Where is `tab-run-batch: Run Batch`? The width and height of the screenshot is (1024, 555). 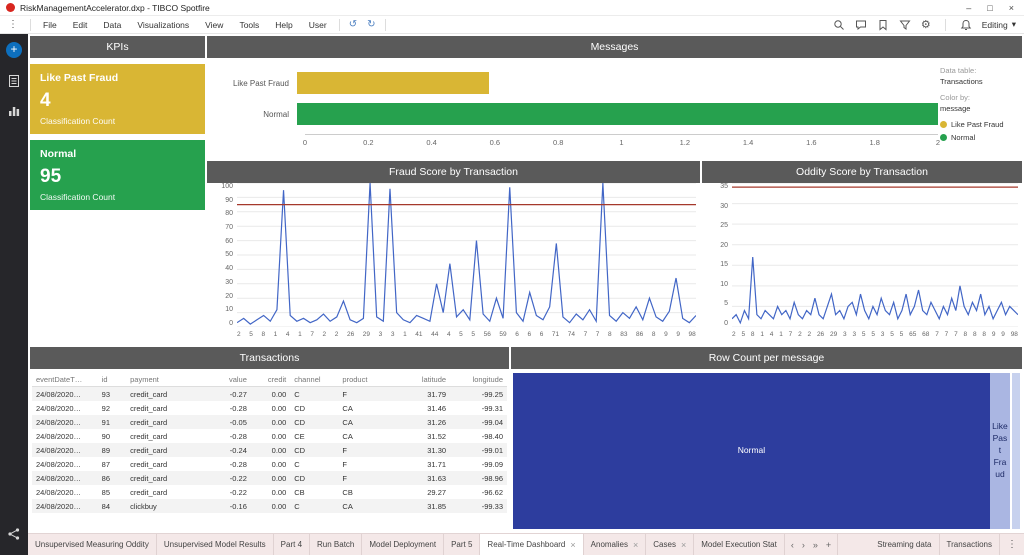
tab-run-batch: Run Batch is located at coordinates (336, 544).